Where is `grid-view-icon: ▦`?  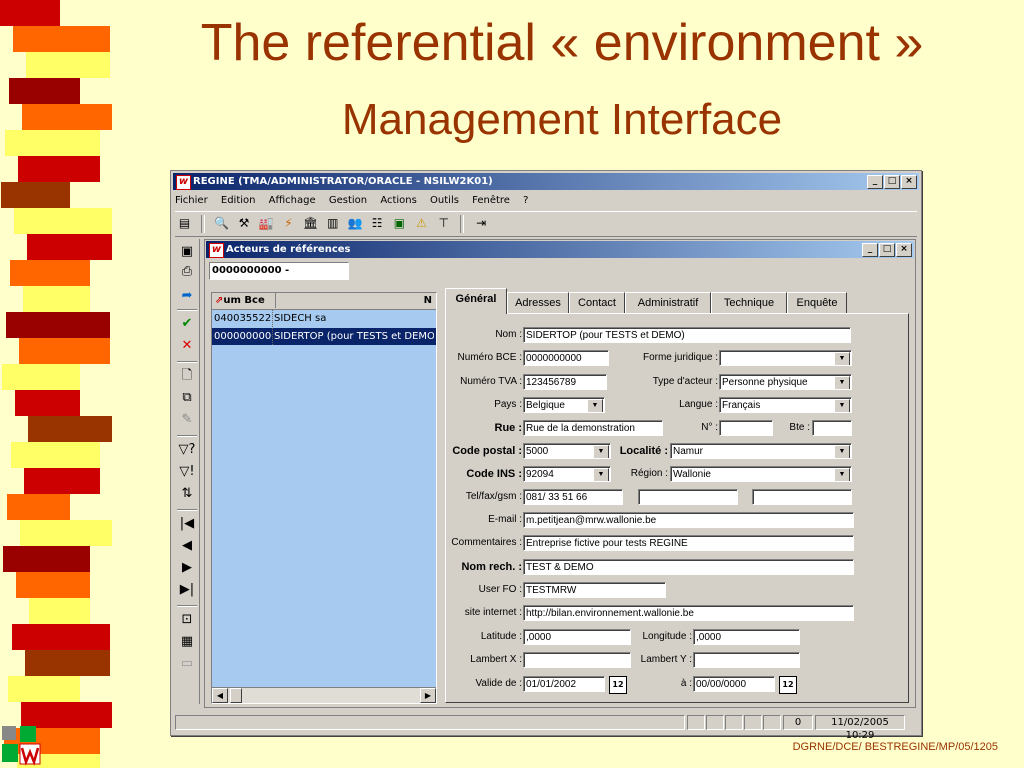 grid-view-icon: ▦ is located at coordinates (187, 642).